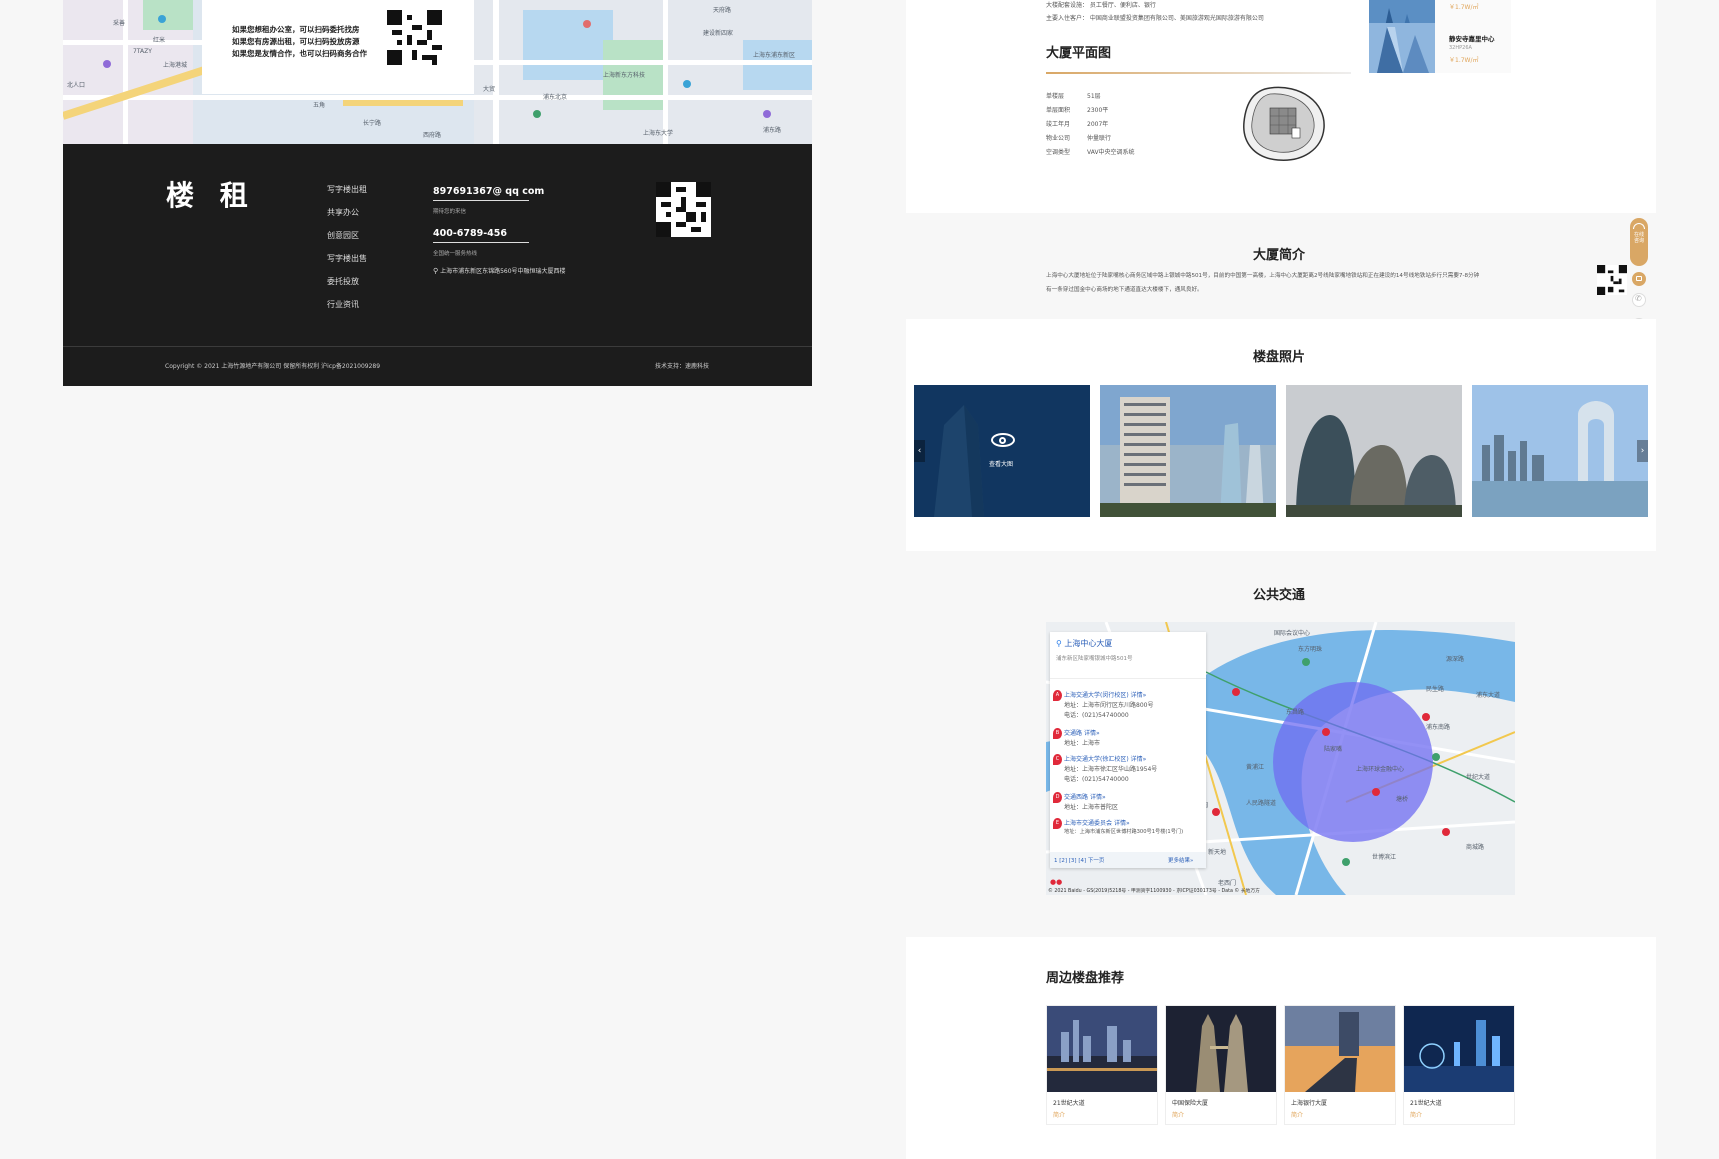  Describe the element at coordinates (414, 37) in the screenshot. I see `qr-code-icon` at that location.